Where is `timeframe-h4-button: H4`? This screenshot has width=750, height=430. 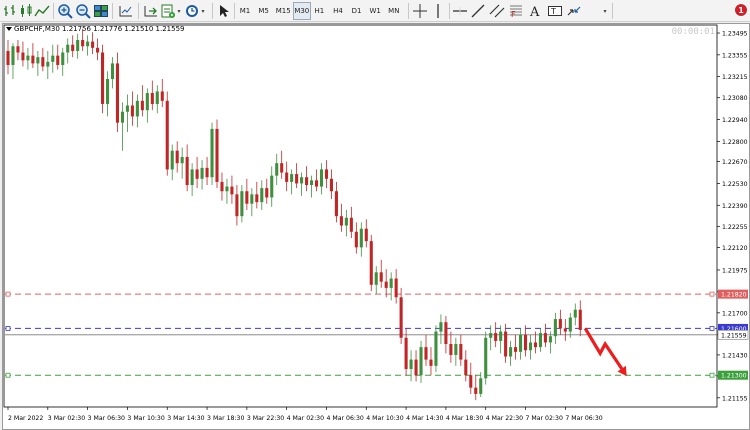
timeframe-h4-button: H4 is located at coordinates (338, 11).